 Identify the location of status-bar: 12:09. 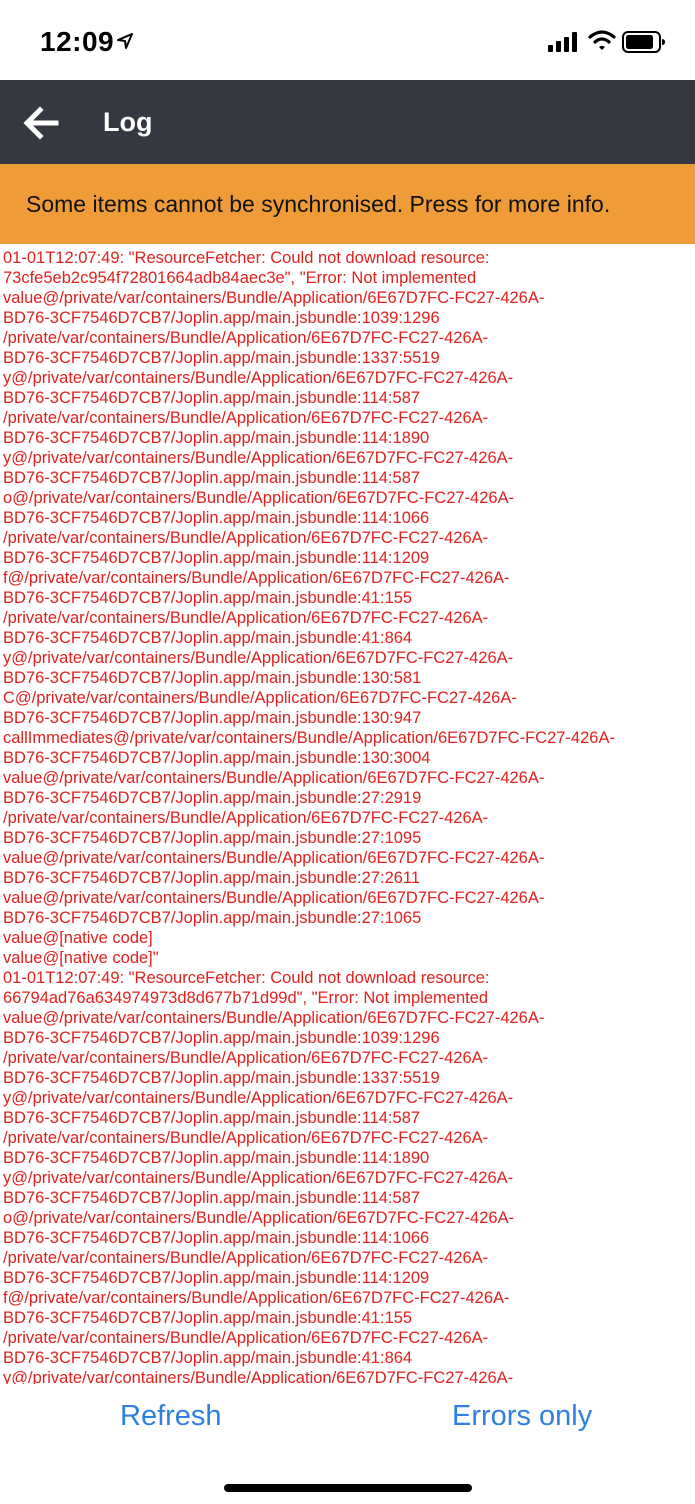
(347, 40).